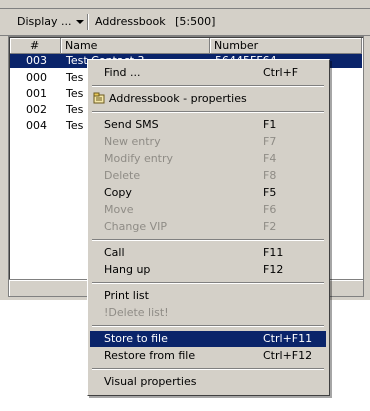 The width and height of the screenshot is (370, 411). I want to click on menu-item-print-list: Print list, so click(208, 296).